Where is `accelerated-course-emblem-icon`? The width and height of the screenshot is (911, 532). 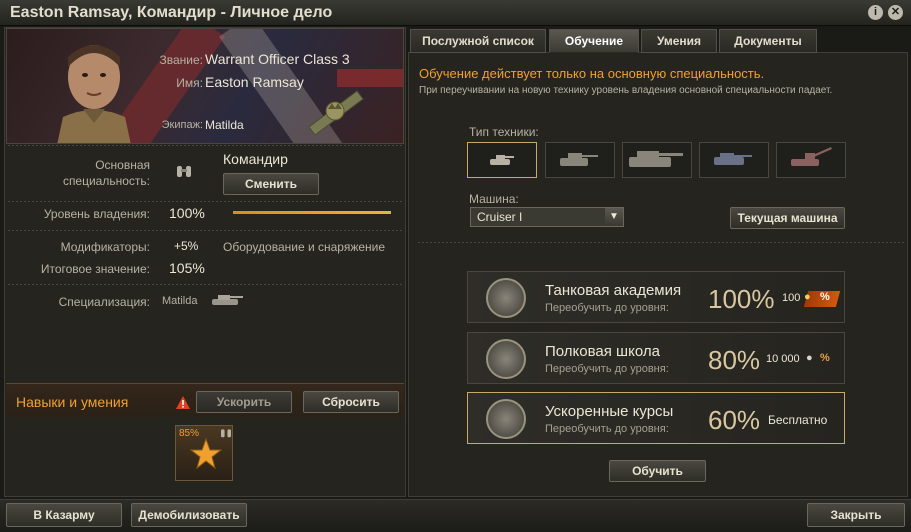
accelerated-course-emblem-icon is located at coordinates (506, 419).